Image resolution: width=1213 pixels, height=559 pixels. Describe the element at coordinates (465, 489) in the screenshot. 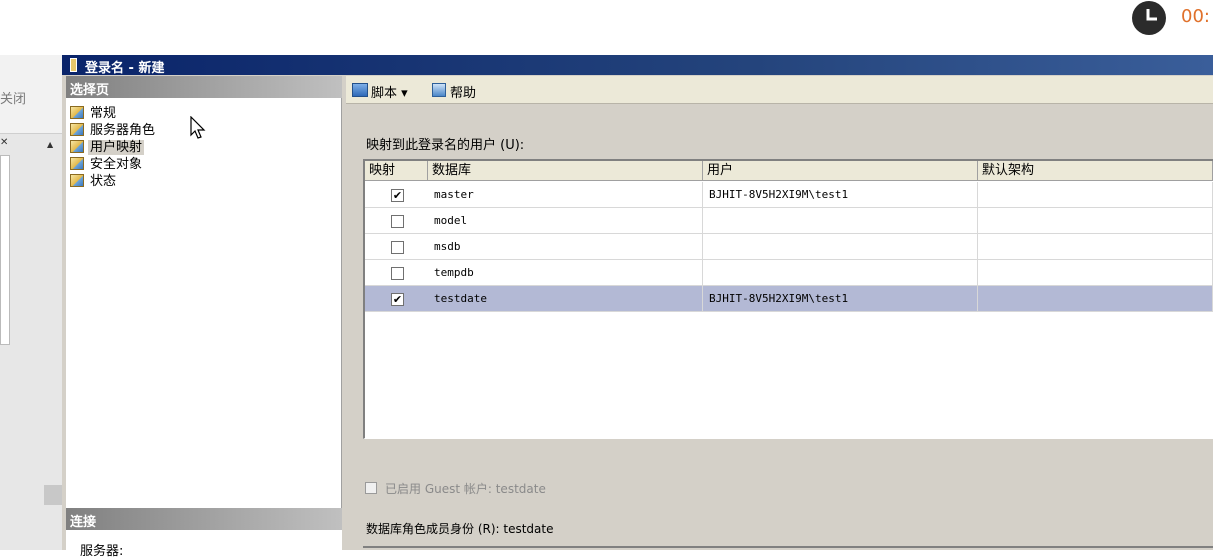

I see `guest-account-label: 已启用 Guest 帐户: testdate` at that location.